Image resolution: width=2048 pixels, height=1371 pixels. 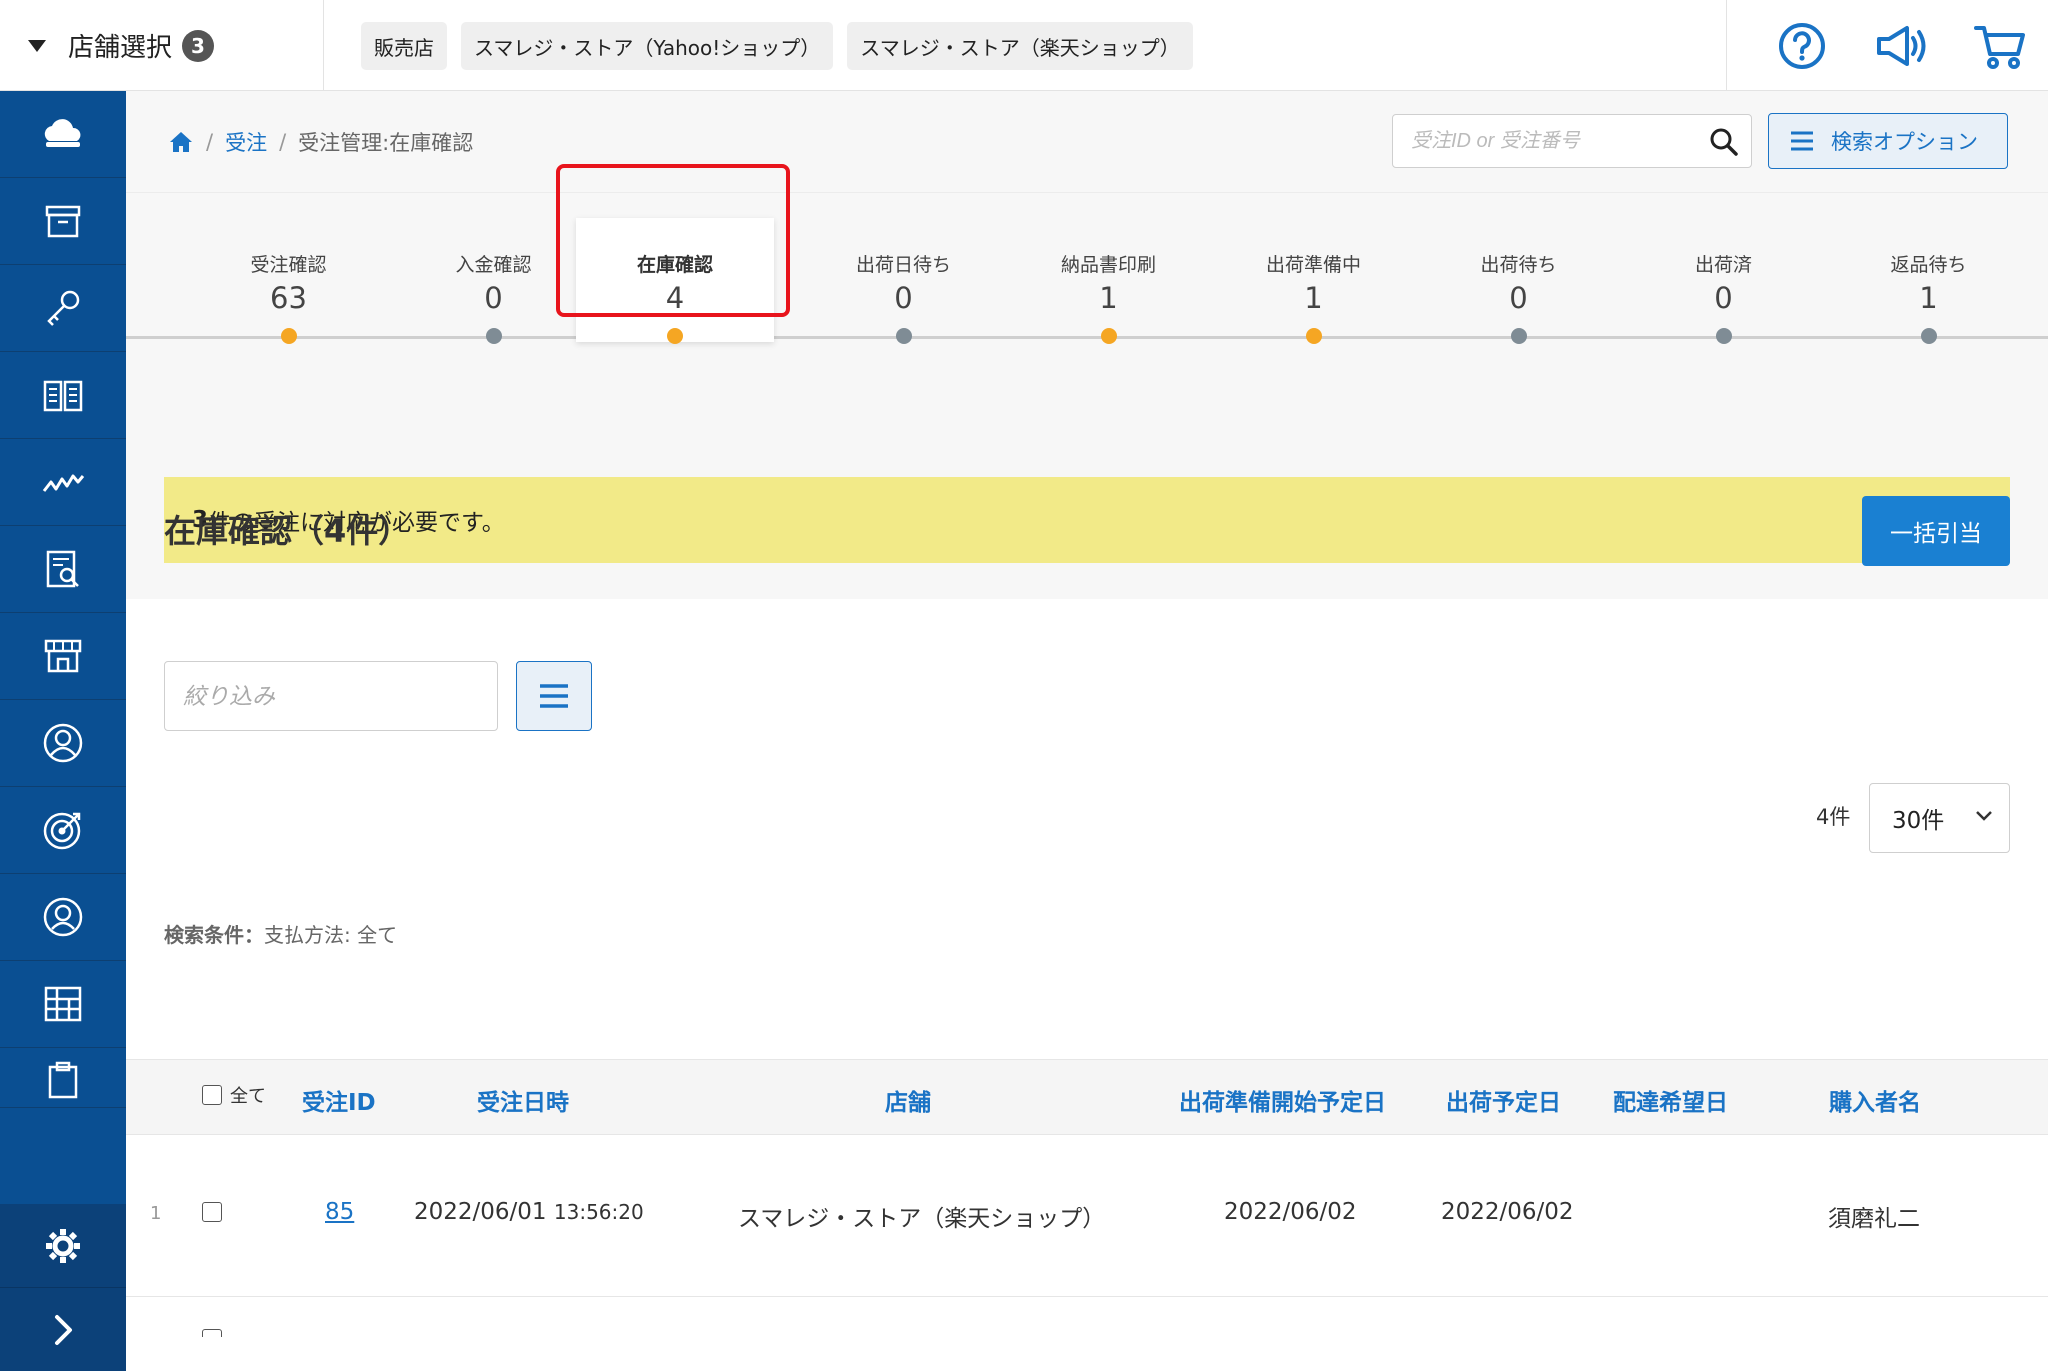 I want to click on shop-tag: スマレジ・ストア（Yahoo!ショップ）, so click(x=647, y=46).